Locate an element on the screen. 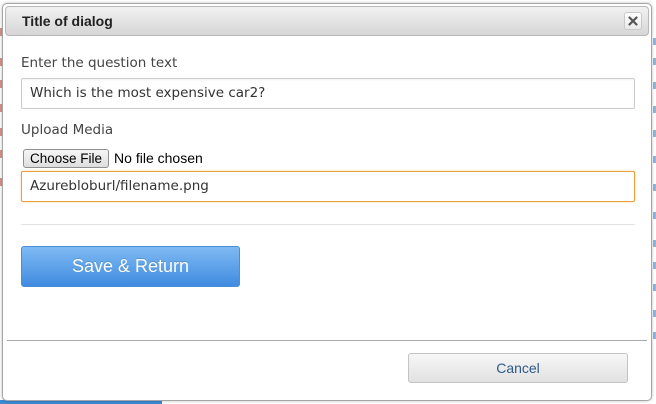 The image size is (656, 404). dialog-title: Title of dialog is located at coordinates (67, 21).